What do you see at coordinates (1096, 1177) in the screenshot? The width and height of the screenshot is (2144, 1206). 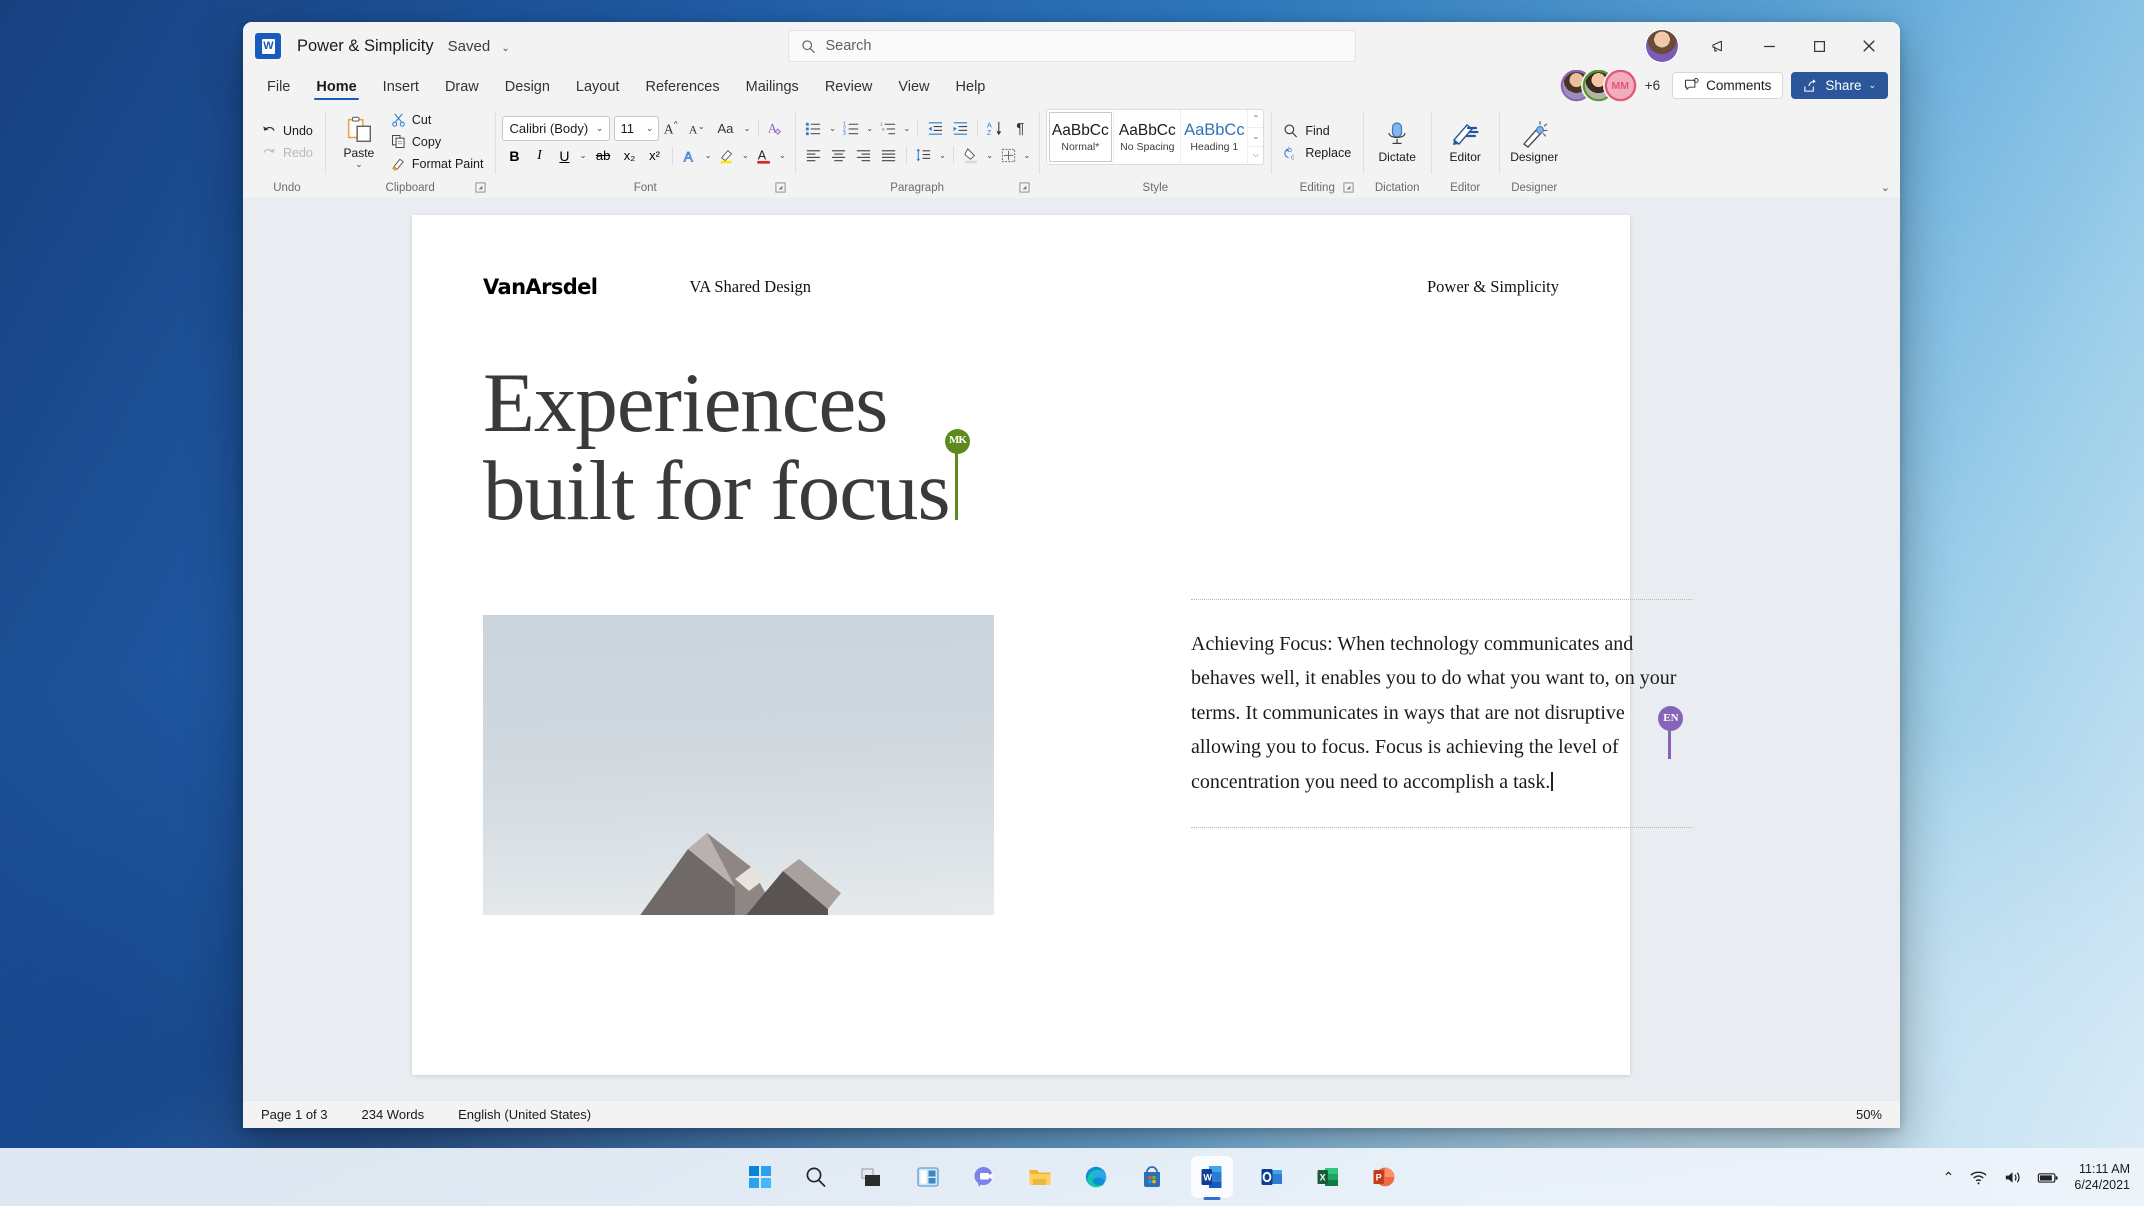 I see `edge-button` at bounding box center [1096, 1177].